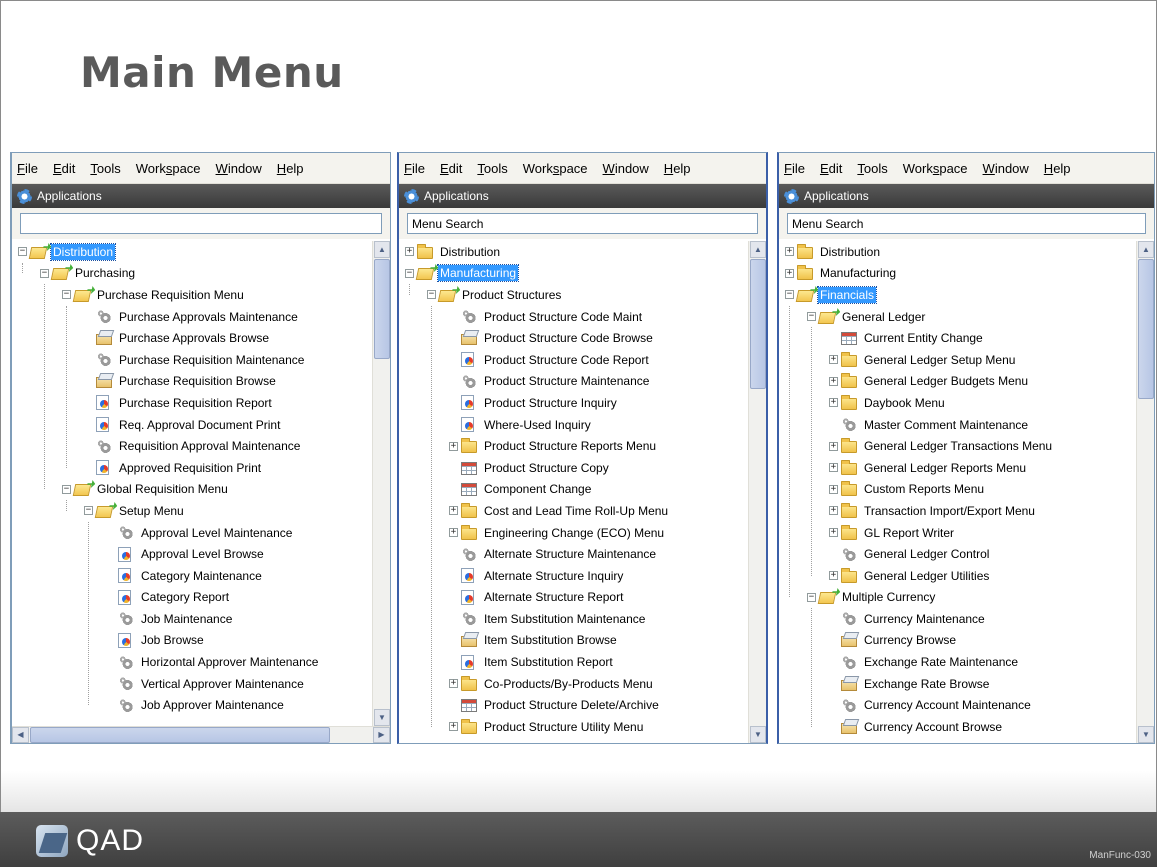 The image size is (1157, 867). Describe the element at coordinates (957, 511) in the screenshot. I see `tree-row: + Transaction Import/Export Menu` at that location.